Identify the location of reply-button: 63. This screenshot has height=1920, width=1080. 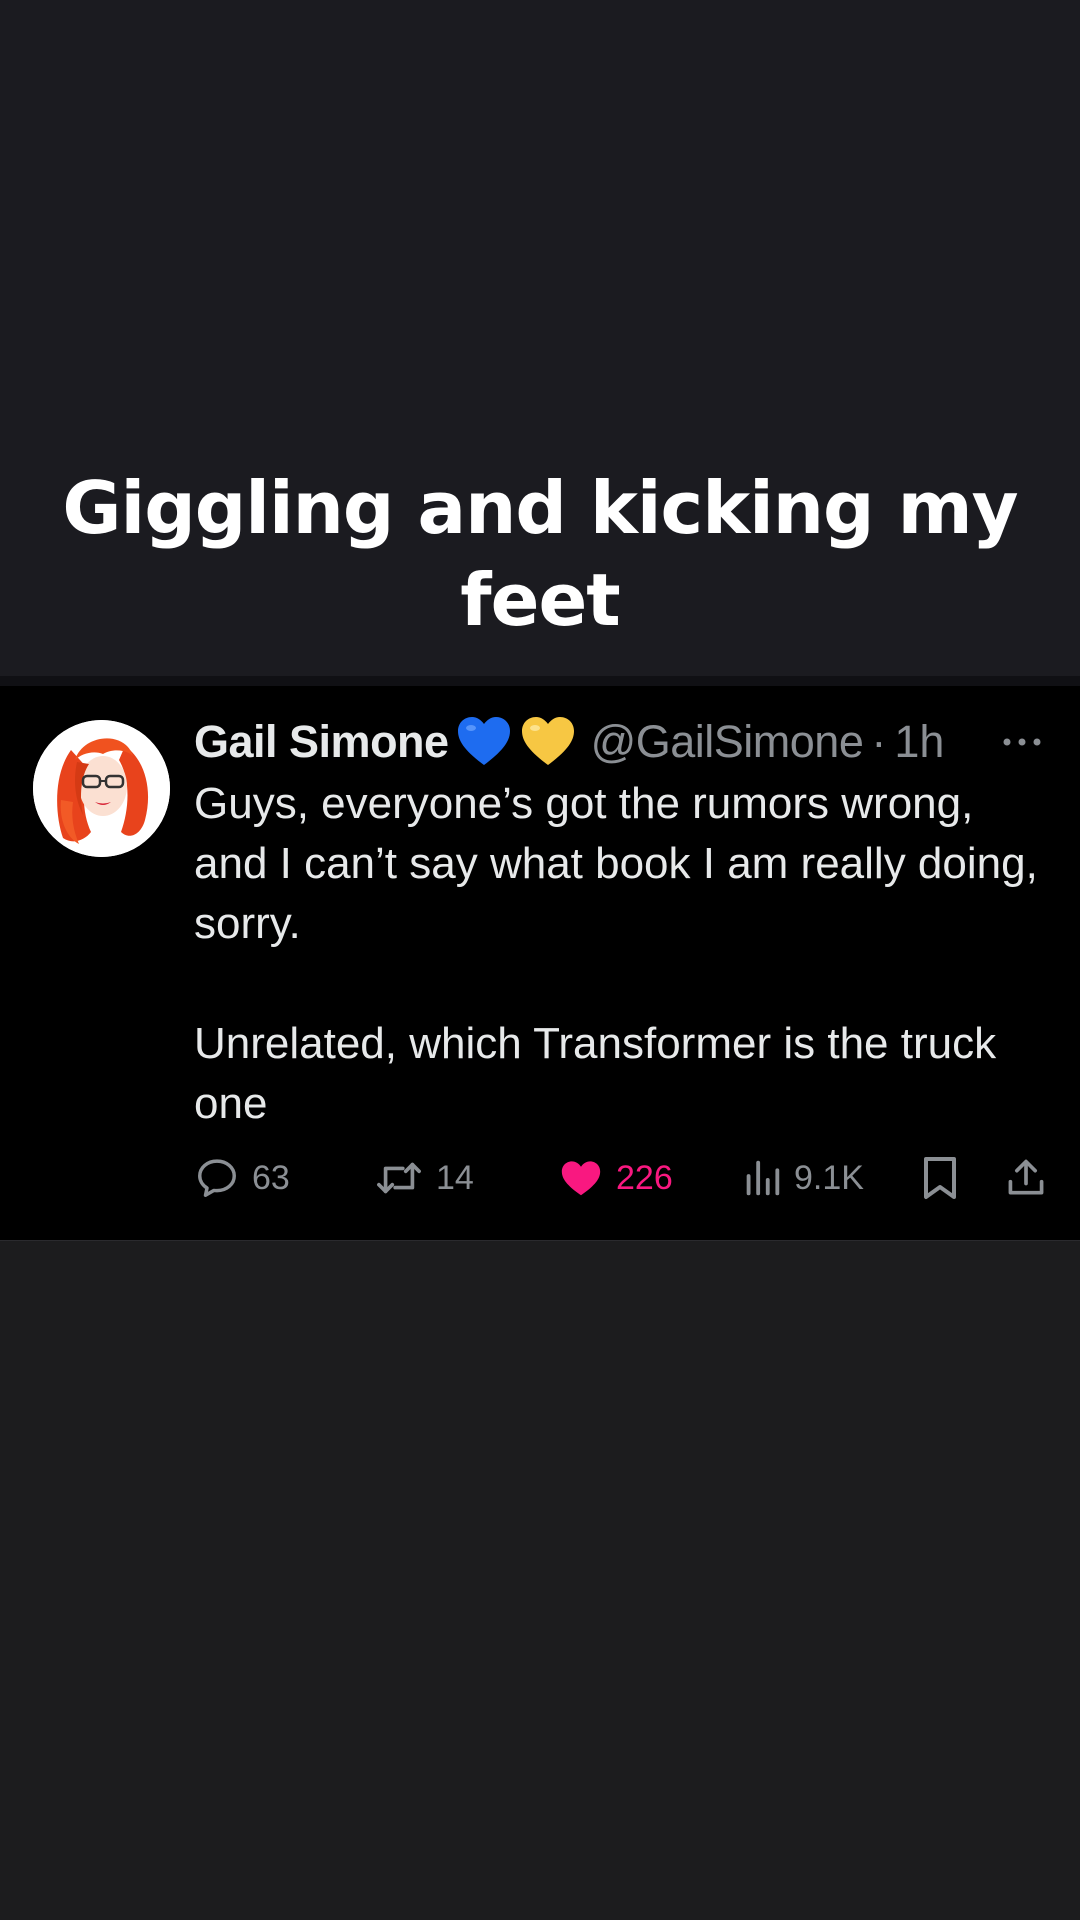
(242, 1178).